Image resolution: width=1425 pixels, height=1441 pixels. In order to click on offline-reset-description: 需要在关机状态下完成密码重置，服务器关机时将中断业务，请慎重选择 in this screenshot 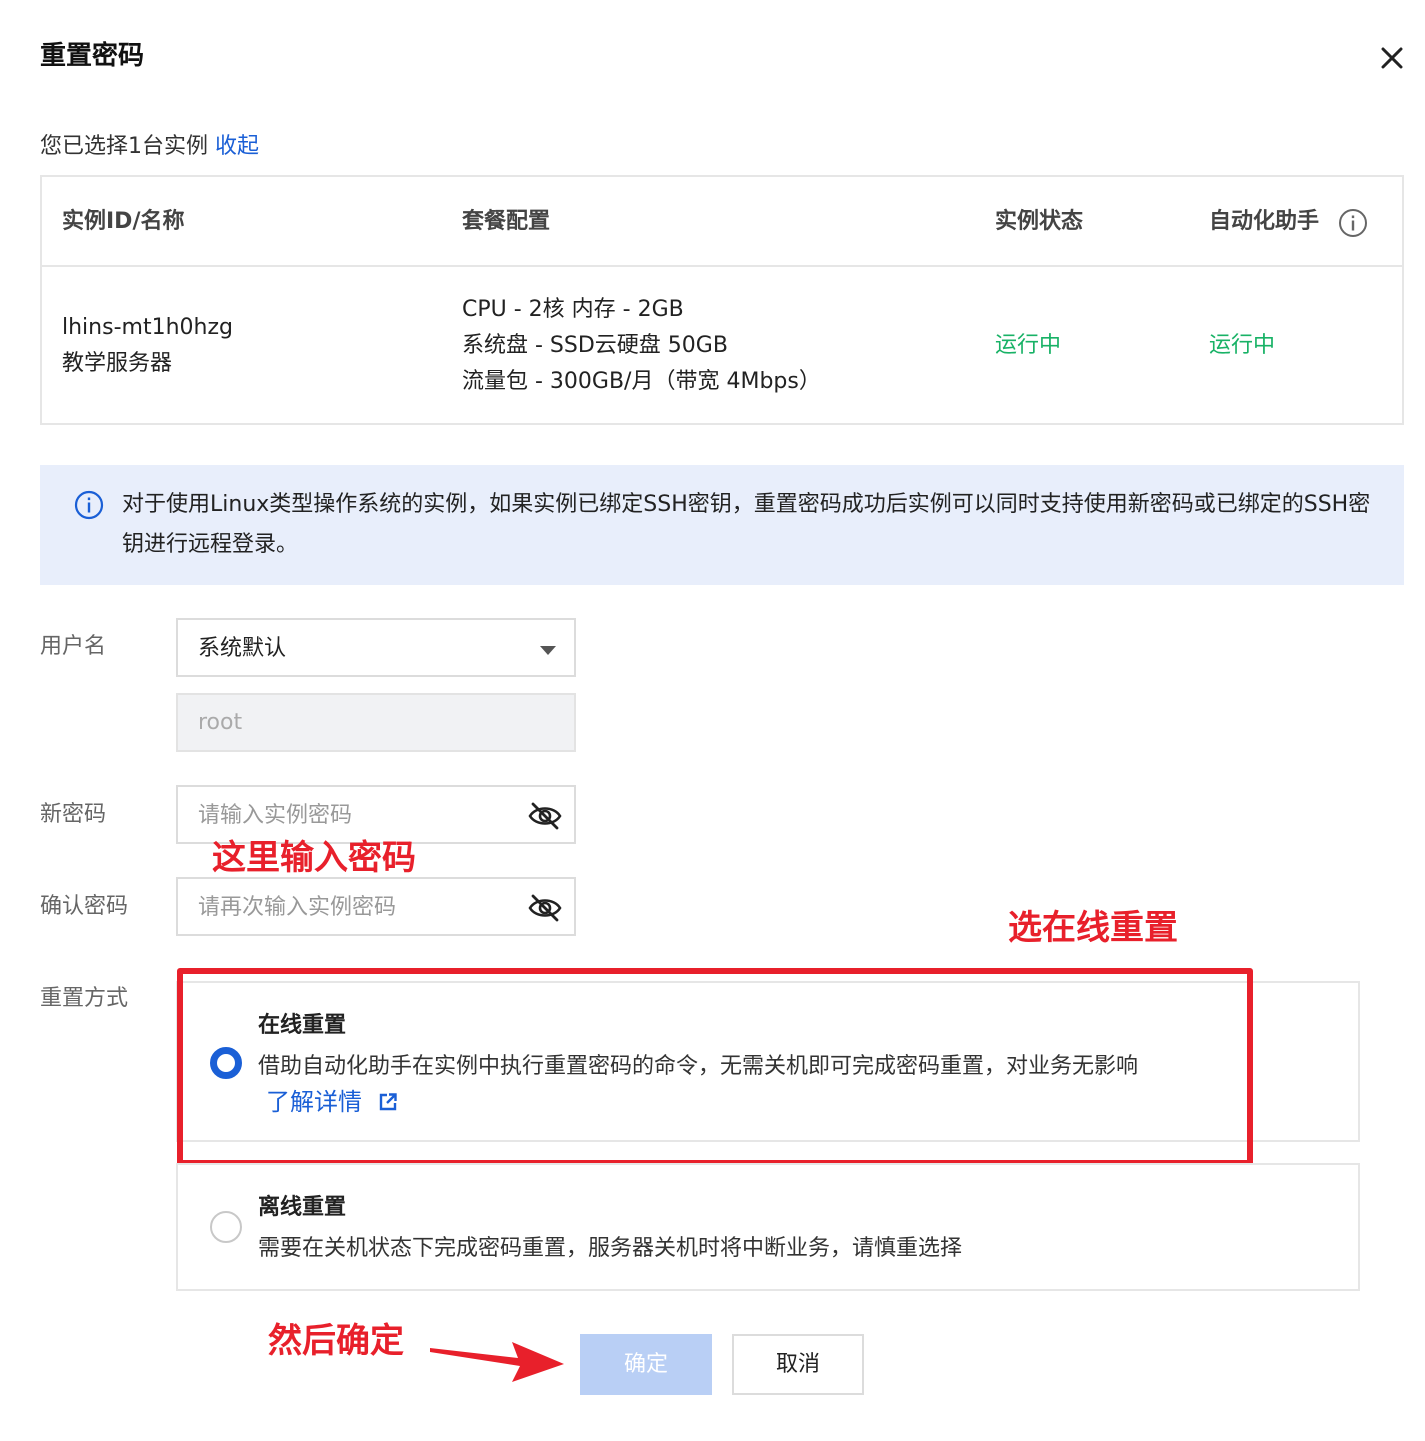, I will do `click(610, 1248)`.